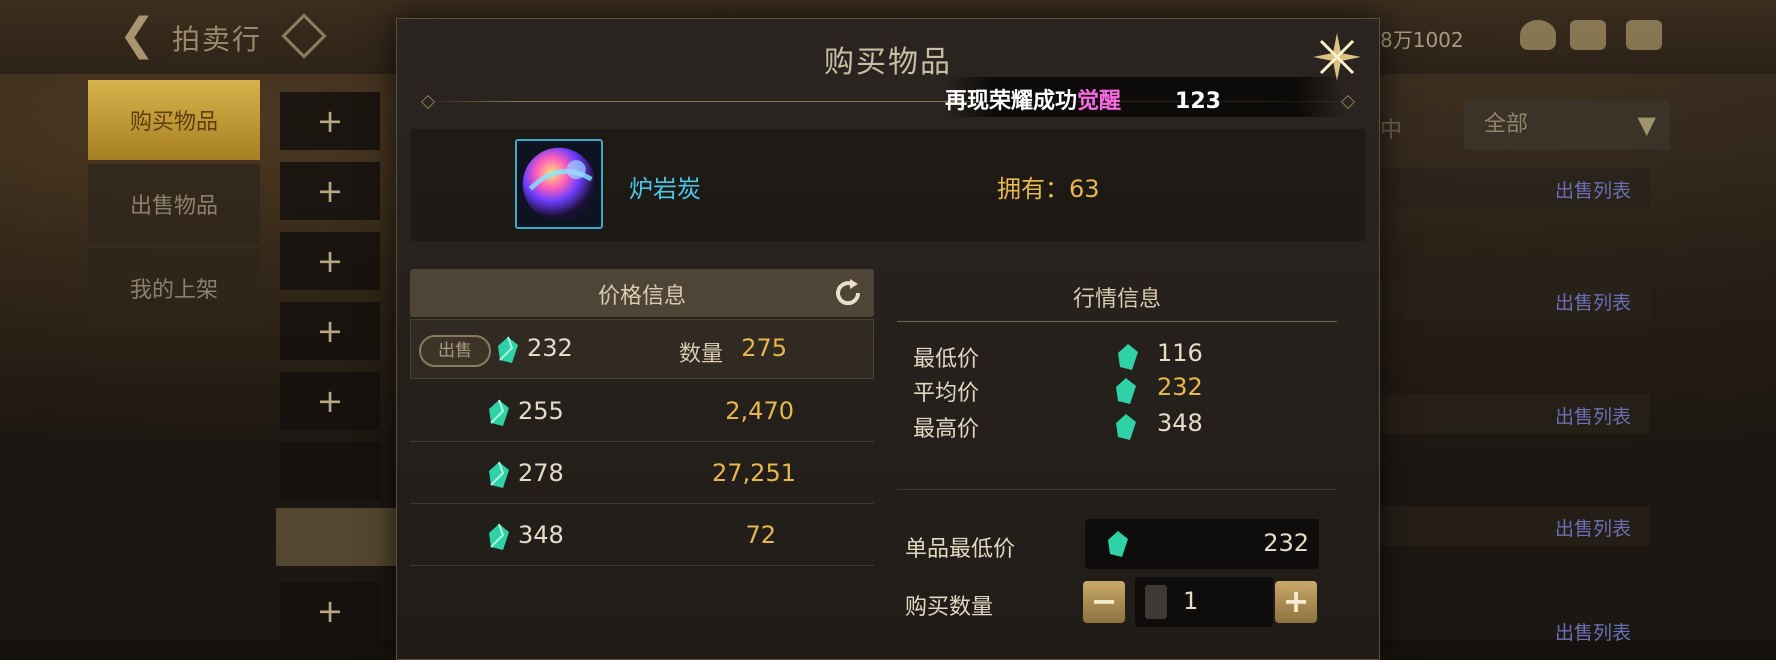 This screenshot has height=660, width=1776. What do you see at coordinates (665, 189) in the screenshot?
I see `item-name: 炉岩炭` at bounding box center [665, 189].